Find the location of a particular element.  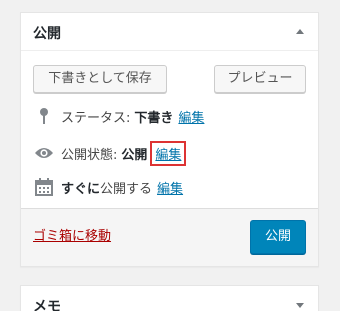

publish-button: 公開 is located at coordinates (278, 237).